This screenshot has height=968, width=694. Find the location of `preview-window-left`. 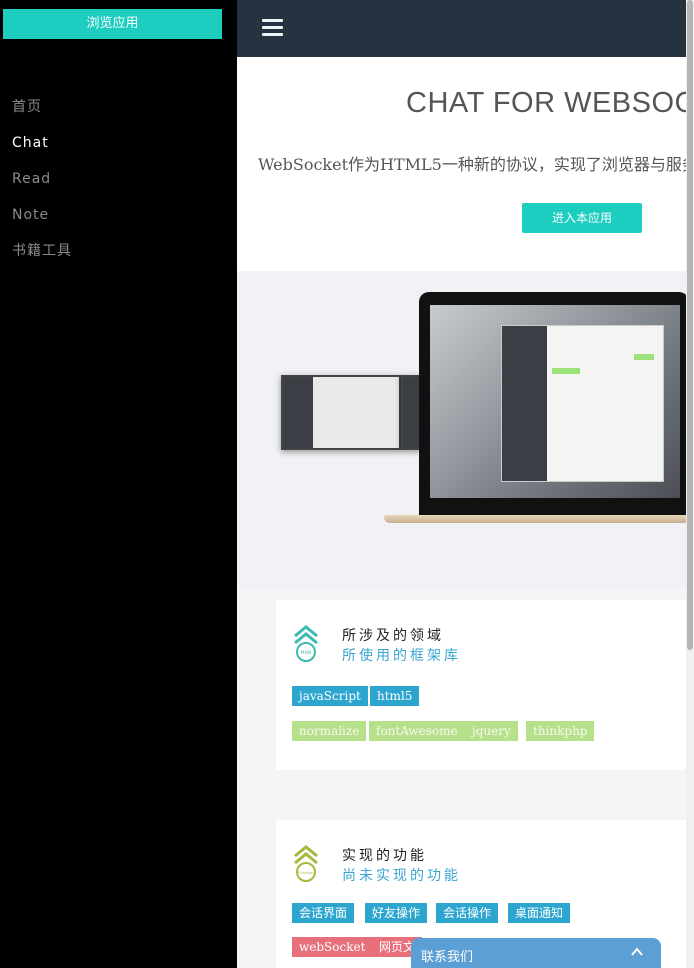

preview-window-left is located at coordinates (341, 412).